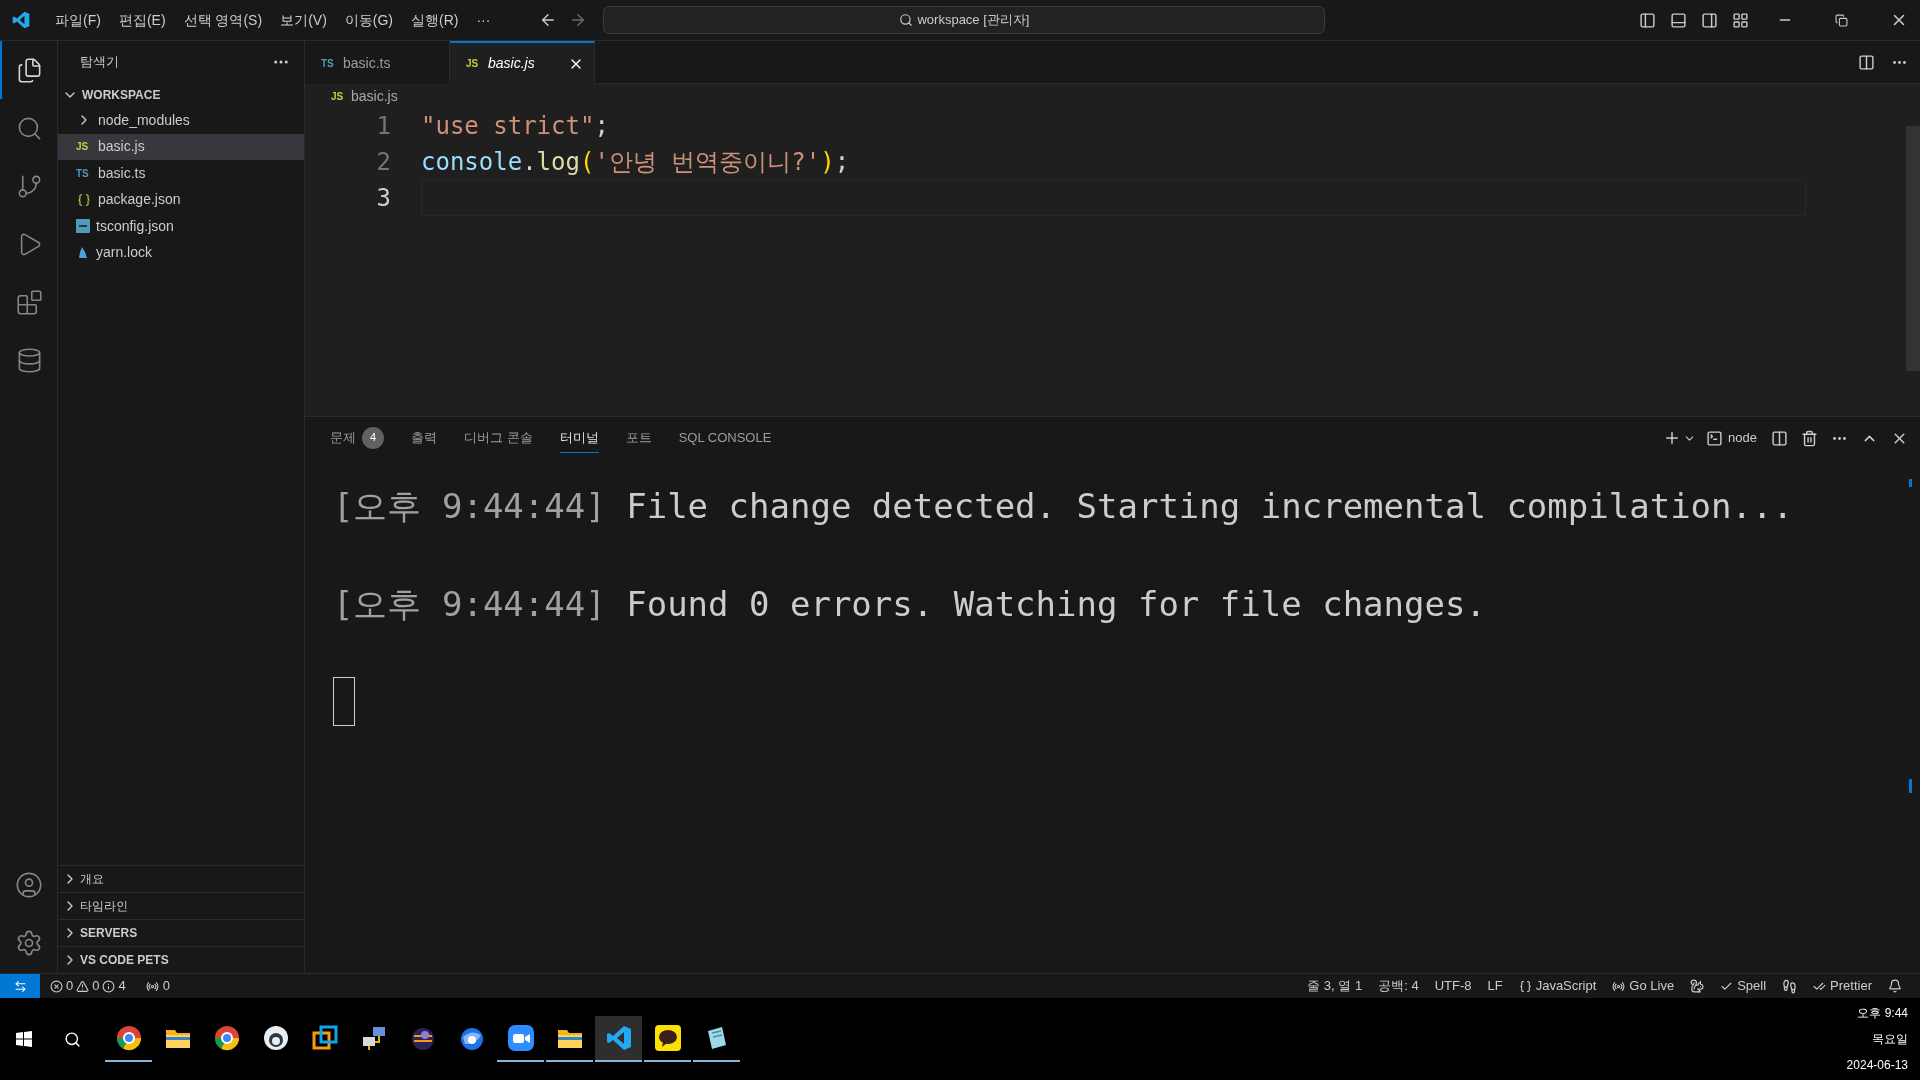 The height and width of the screenshot is (1080, 1920). I want to click on command-center: workspace [관리자], so click(964, 20).